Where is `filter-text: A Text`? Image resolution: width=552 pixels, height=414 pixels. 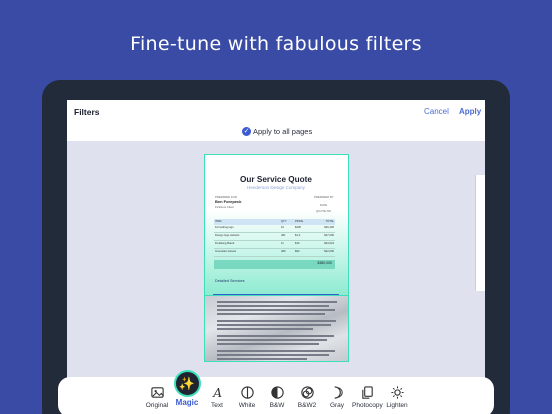
filter-text: A Text is located at coordinates (217, 397).